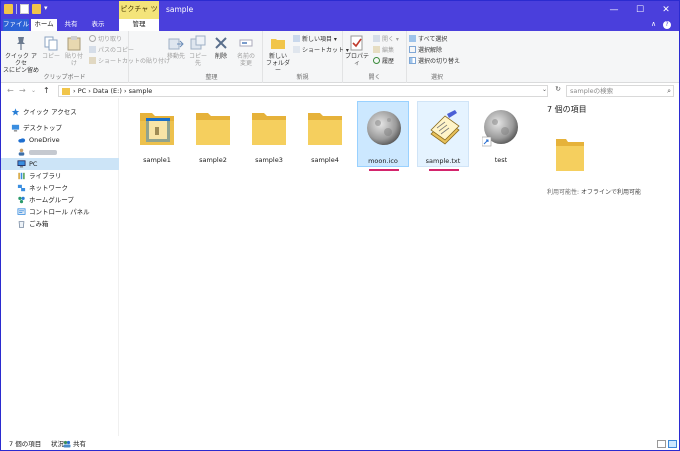  I want to click on large-icons-view-button, so click(672, 444).